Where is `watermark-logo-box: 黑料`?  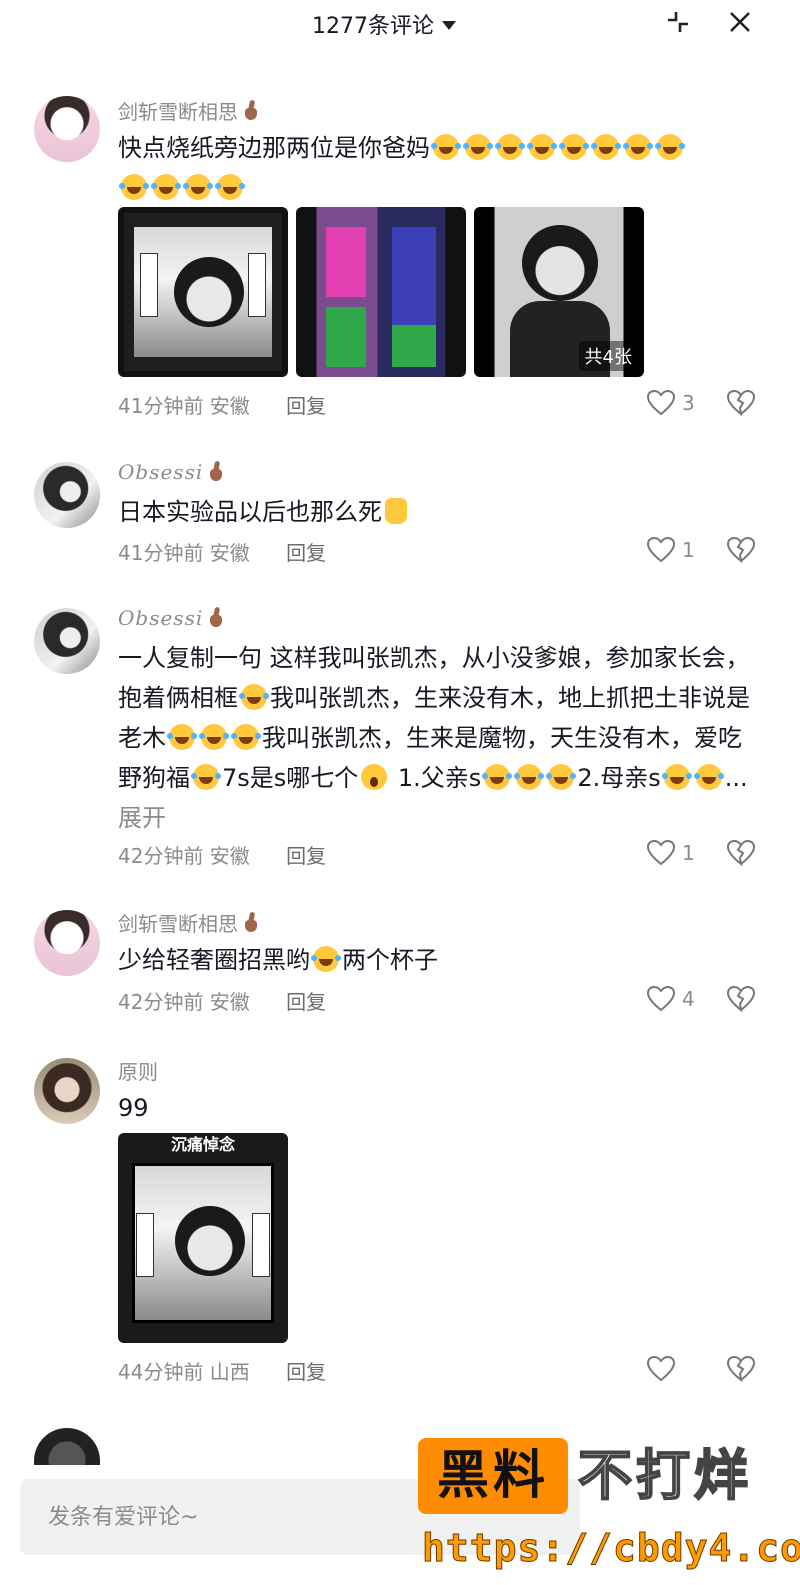
watermark-logo-box: 黑料 is located at coordinates (493, 1476).